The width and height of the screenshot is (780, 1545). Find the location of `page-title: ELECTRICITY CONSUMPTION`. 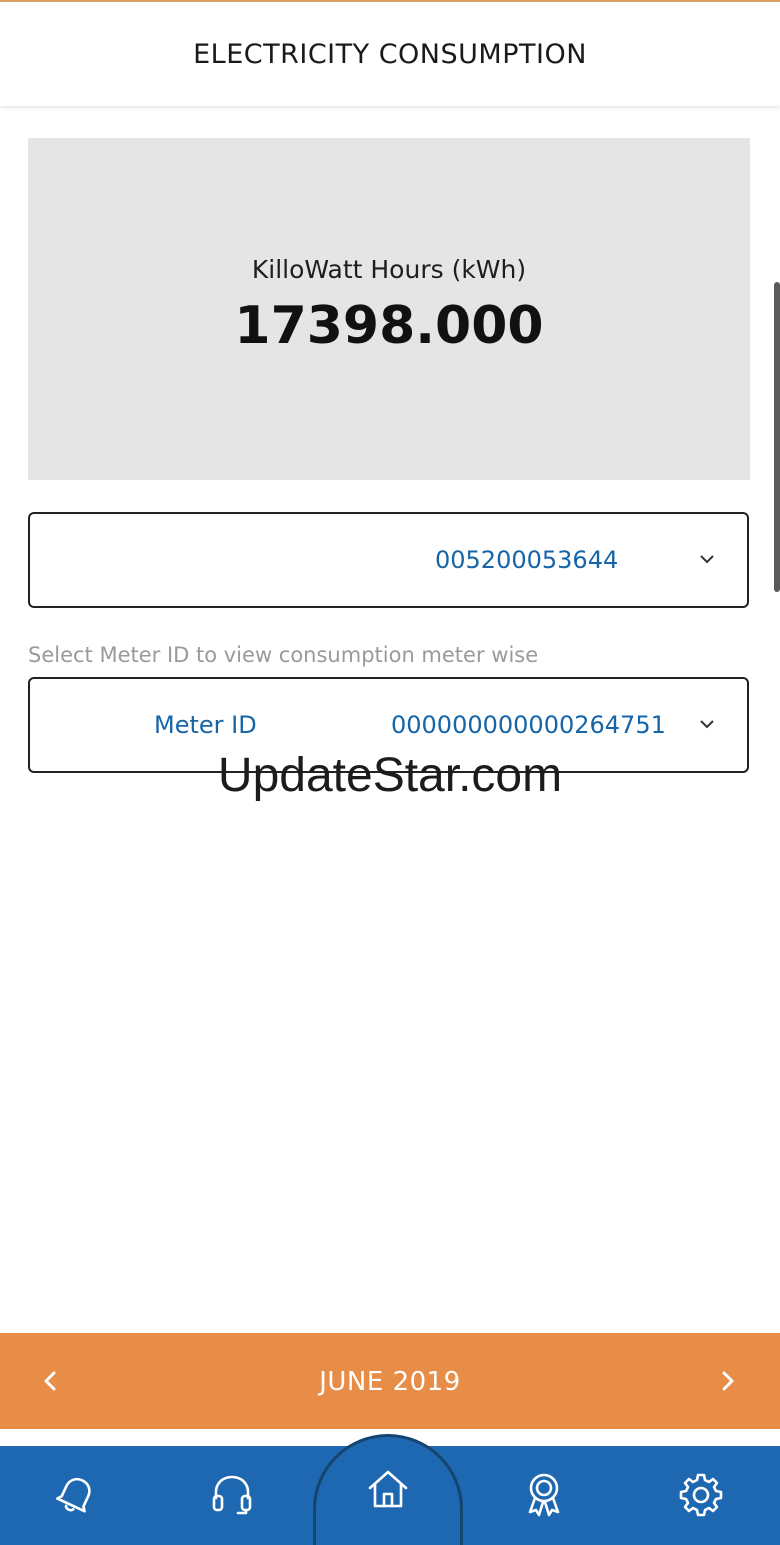

page-title: ELECTRICITY CONSUMPTION is located at coordinates (390, 54).